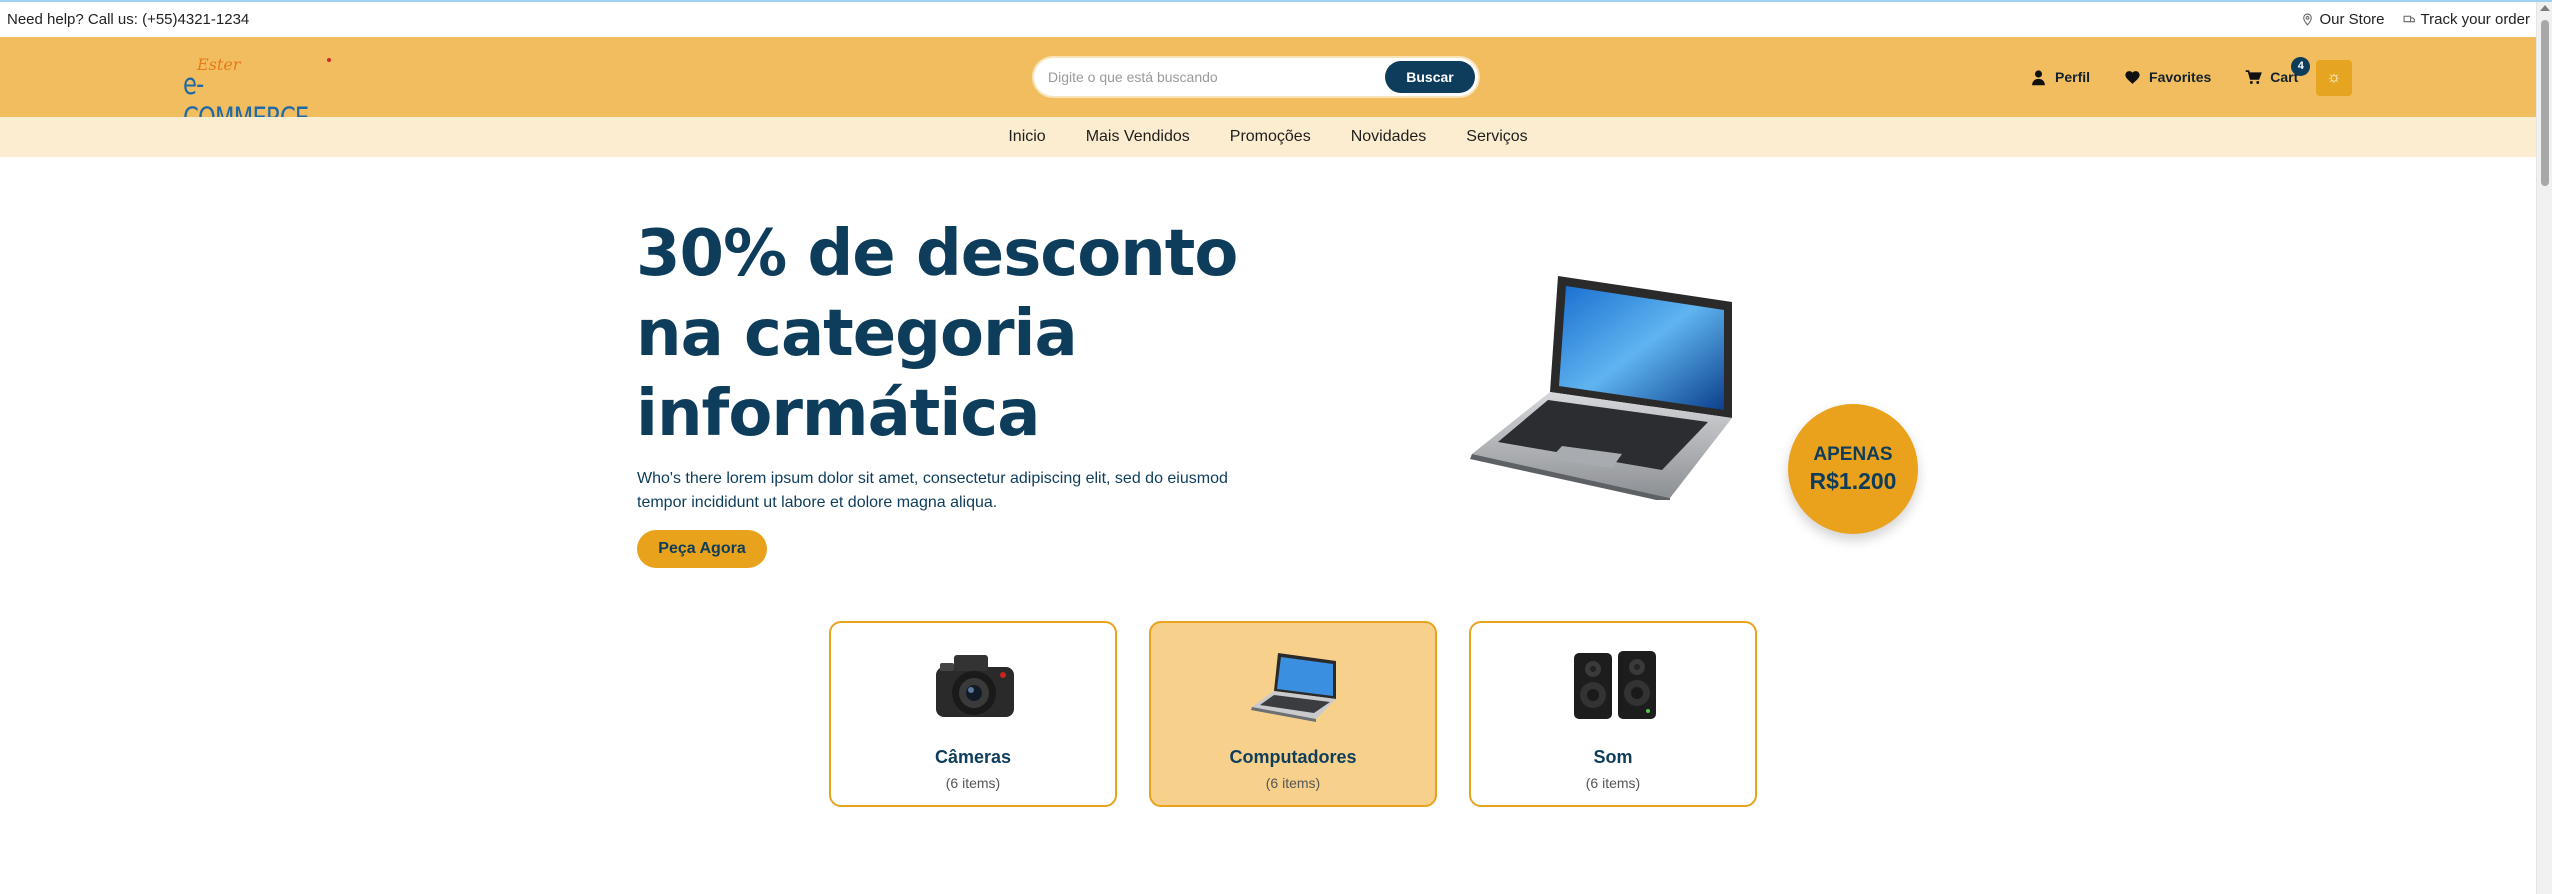 The width and height of the screenshot is (2552, 894). What do you see at coordinates (2308, 19) in the screenshot?
I see `location-pin-icon` at bounding box center [2308, 19].